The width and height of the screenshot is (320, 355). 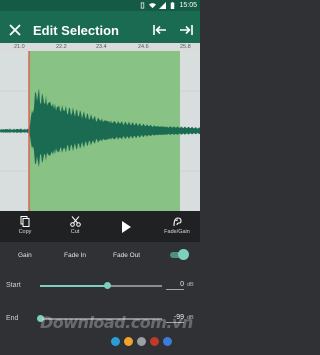 I want to click on cut-button: Cut, so click(x=75, y=226).